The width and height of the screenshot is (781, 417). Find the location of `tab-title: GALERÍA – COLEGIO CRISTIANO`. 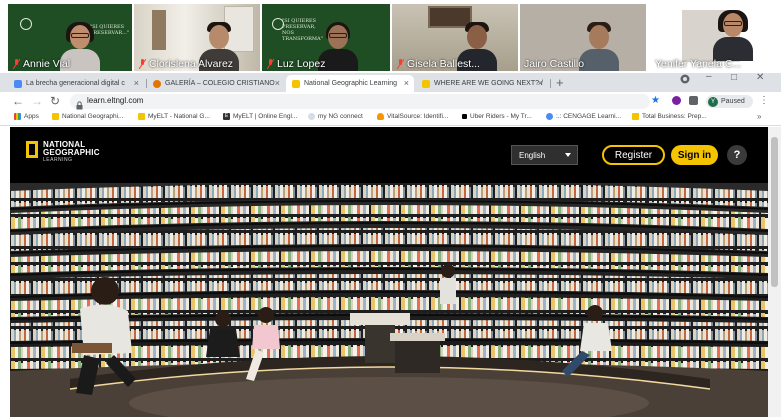

tab-title: GALERÍA – COLEGIO CRISTIANO is located at coordinates (220, 83).